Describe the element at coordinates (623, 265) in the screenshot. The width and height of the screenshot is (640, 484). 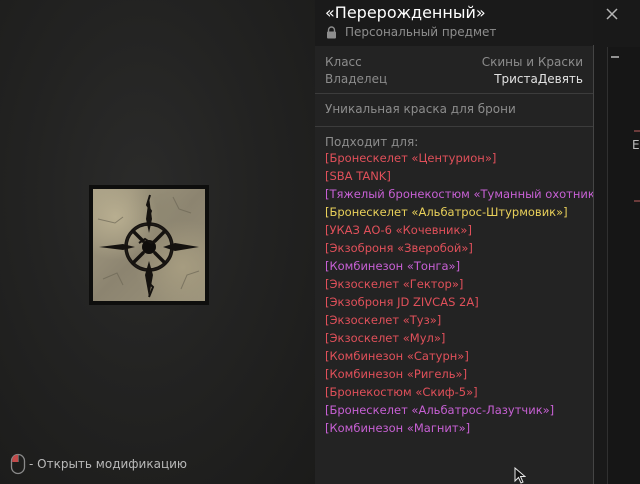
I see `background-panel` at that location.